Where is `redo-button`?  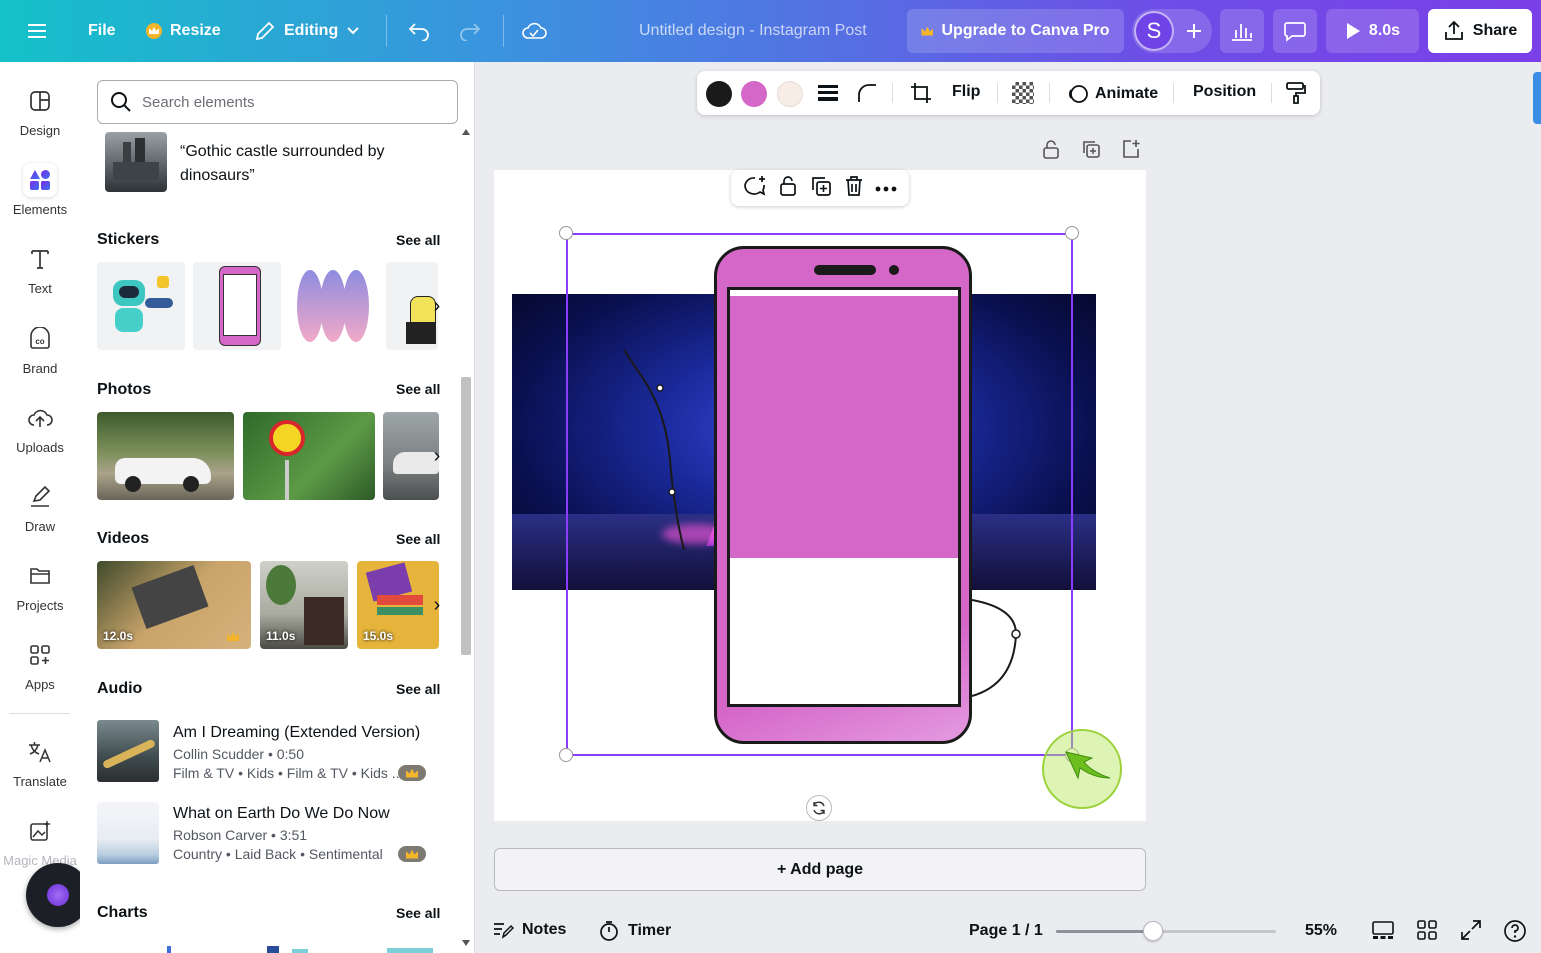 redo-button is located at coordinates (470, 31).